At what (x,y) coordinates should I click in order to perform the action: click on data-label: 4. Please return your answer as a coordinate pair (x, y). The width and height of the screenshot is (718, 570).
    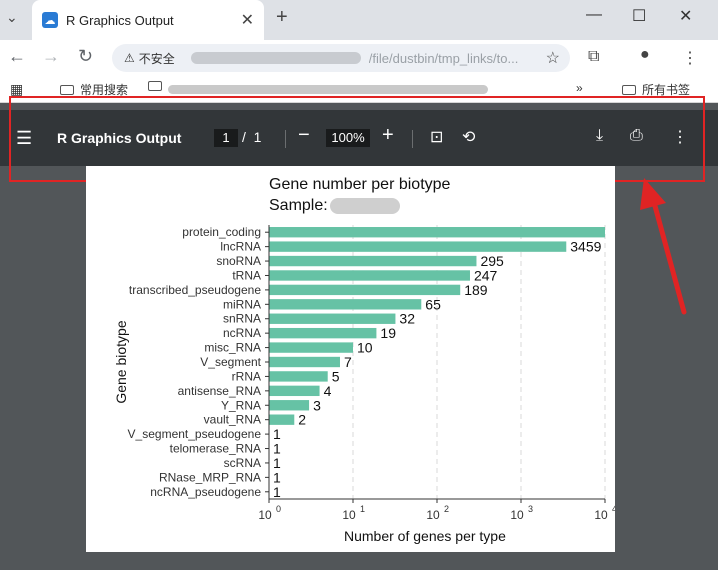
    Looking at the image, I should click on (328, 391).